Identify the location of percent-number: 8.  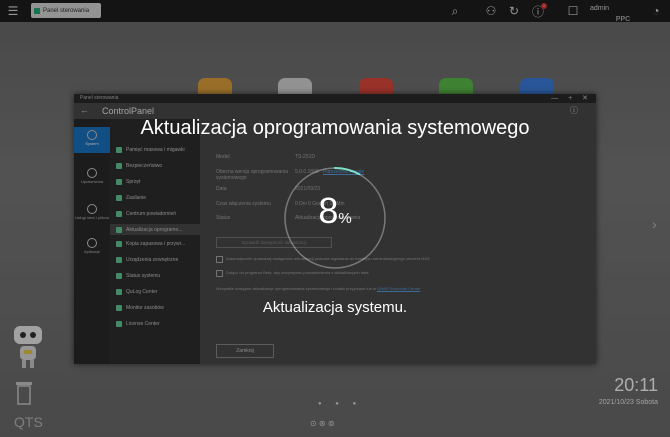
(328, 210).